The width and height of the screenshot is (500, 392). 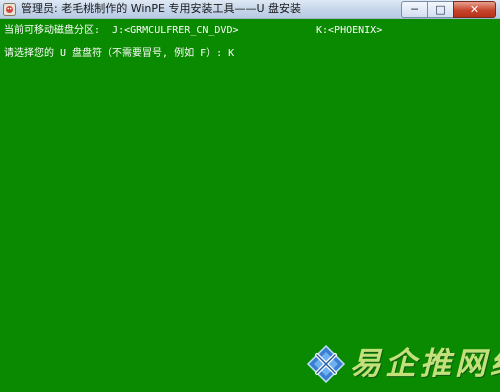 I want to click on maximize-icon: □, so click(x=440, y=9).